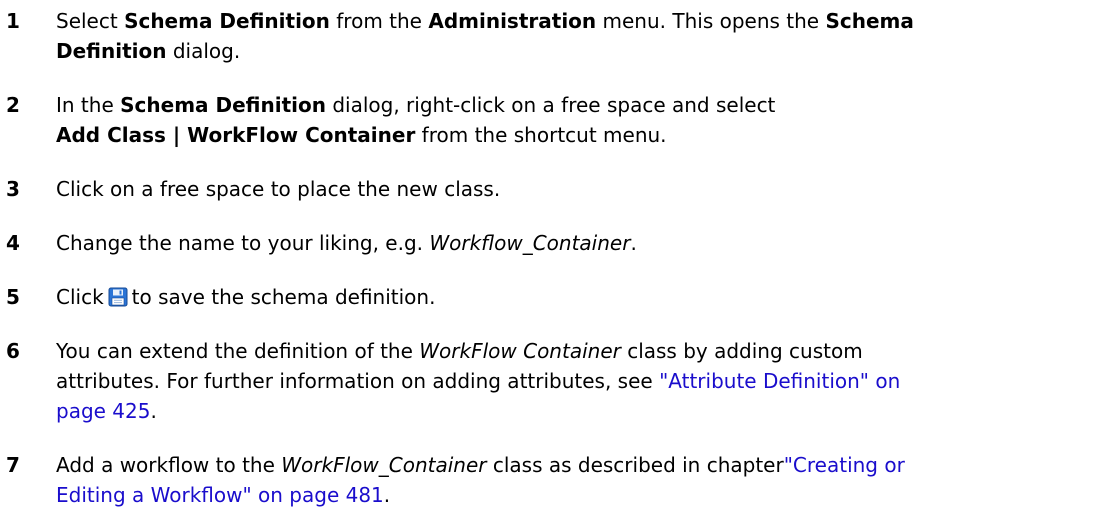  I want to click on creating-workflow-page-link: Editing a Workflow" on page 481, so click(220, 495).